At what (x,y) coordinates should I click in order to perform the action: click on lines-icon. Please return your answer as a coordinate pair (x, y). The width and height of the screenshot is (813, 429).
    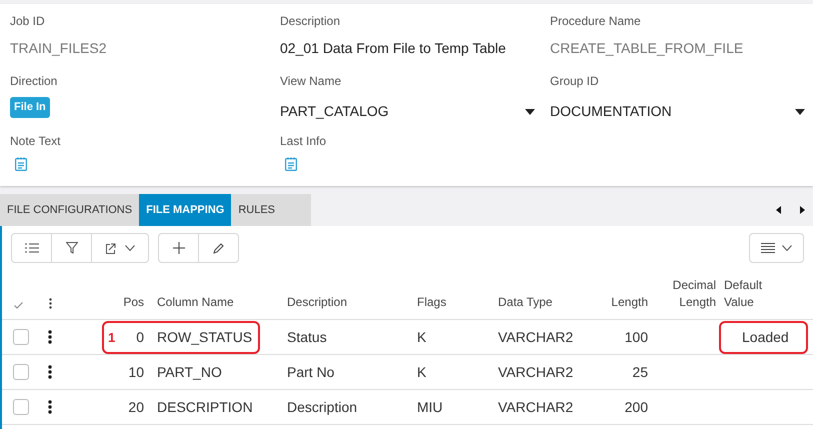
    Looking at the image, I should click on (768, 248).